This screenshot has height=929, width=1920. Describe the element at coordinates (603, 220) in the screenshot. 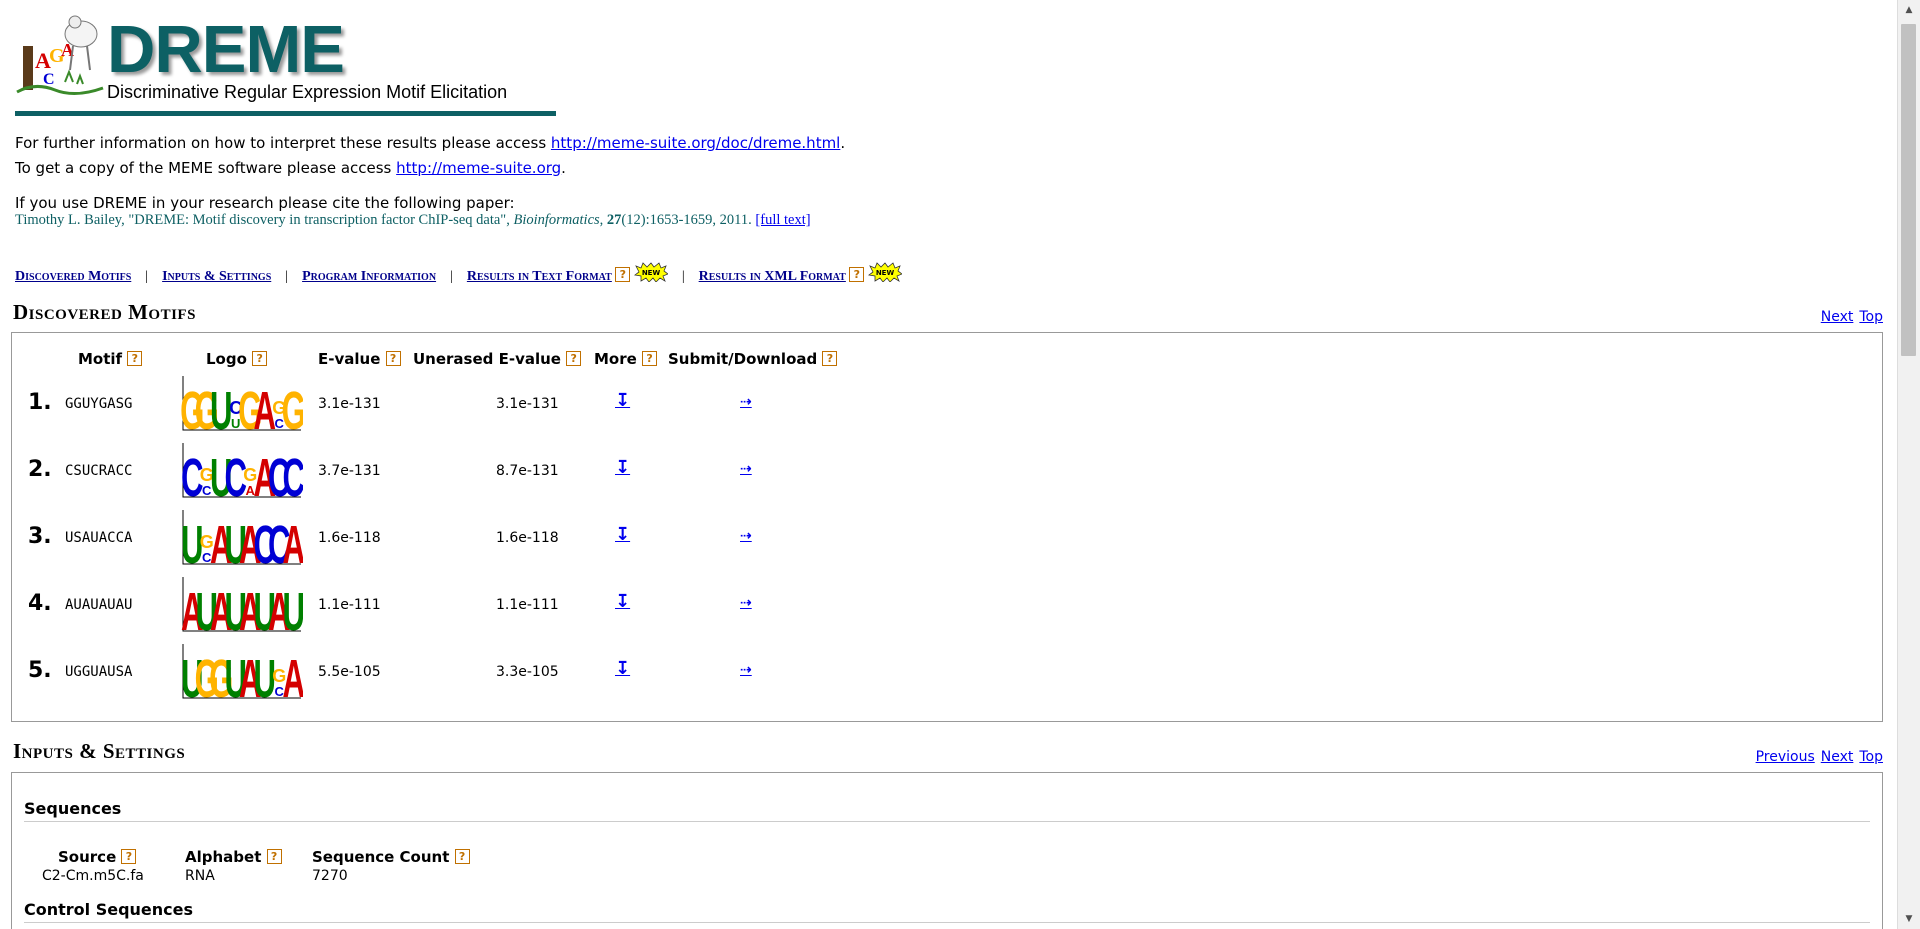

I see `cite-sep: ,` at that location.